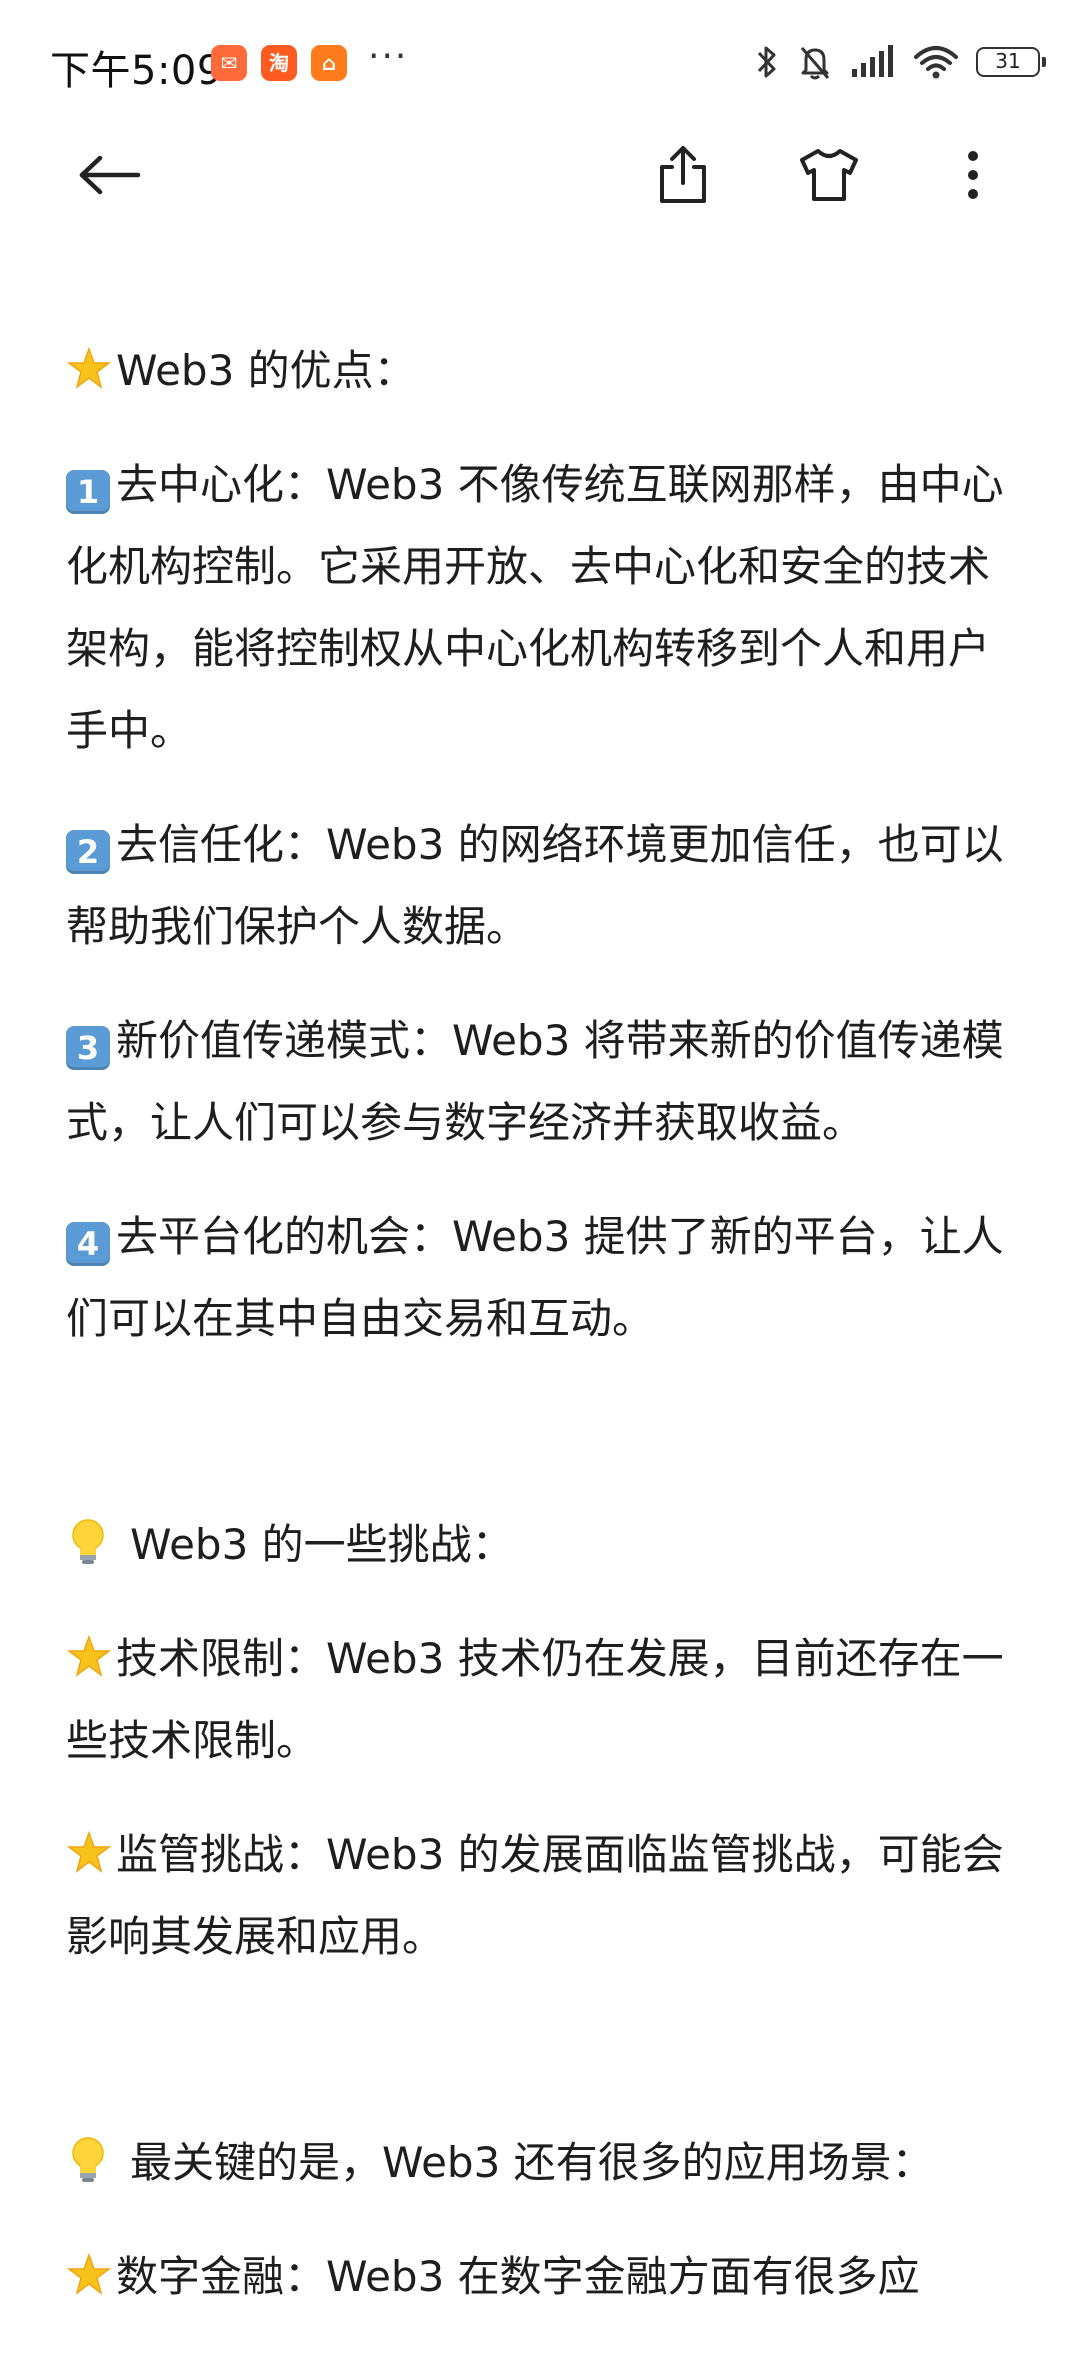 The image size is (1080, 2370). Describe the element at coordinates (540, 175) in the screenshot. I see `app-bar` at that location.